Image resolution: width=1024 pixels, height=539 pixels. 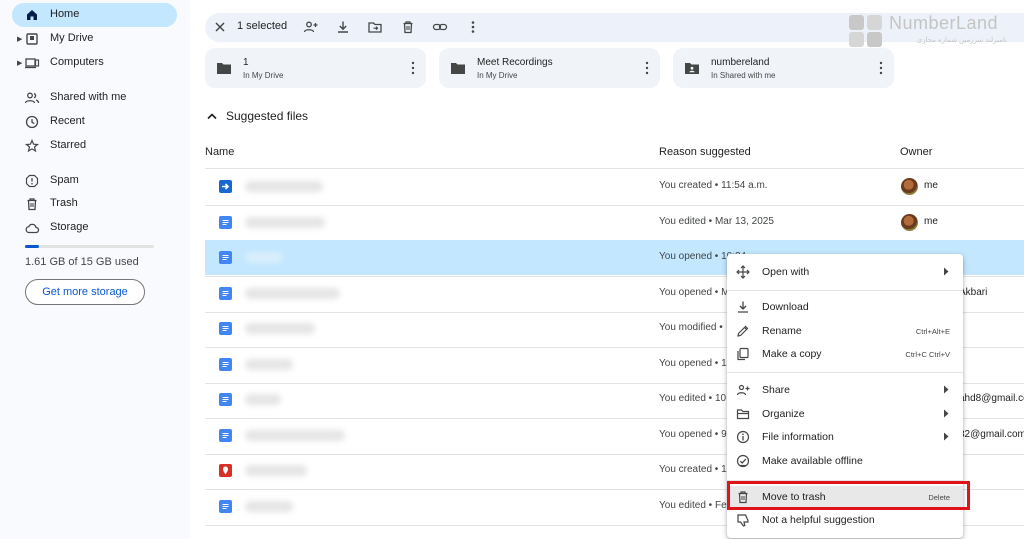 I want to click on home-icon, so click(x=32, y=15).